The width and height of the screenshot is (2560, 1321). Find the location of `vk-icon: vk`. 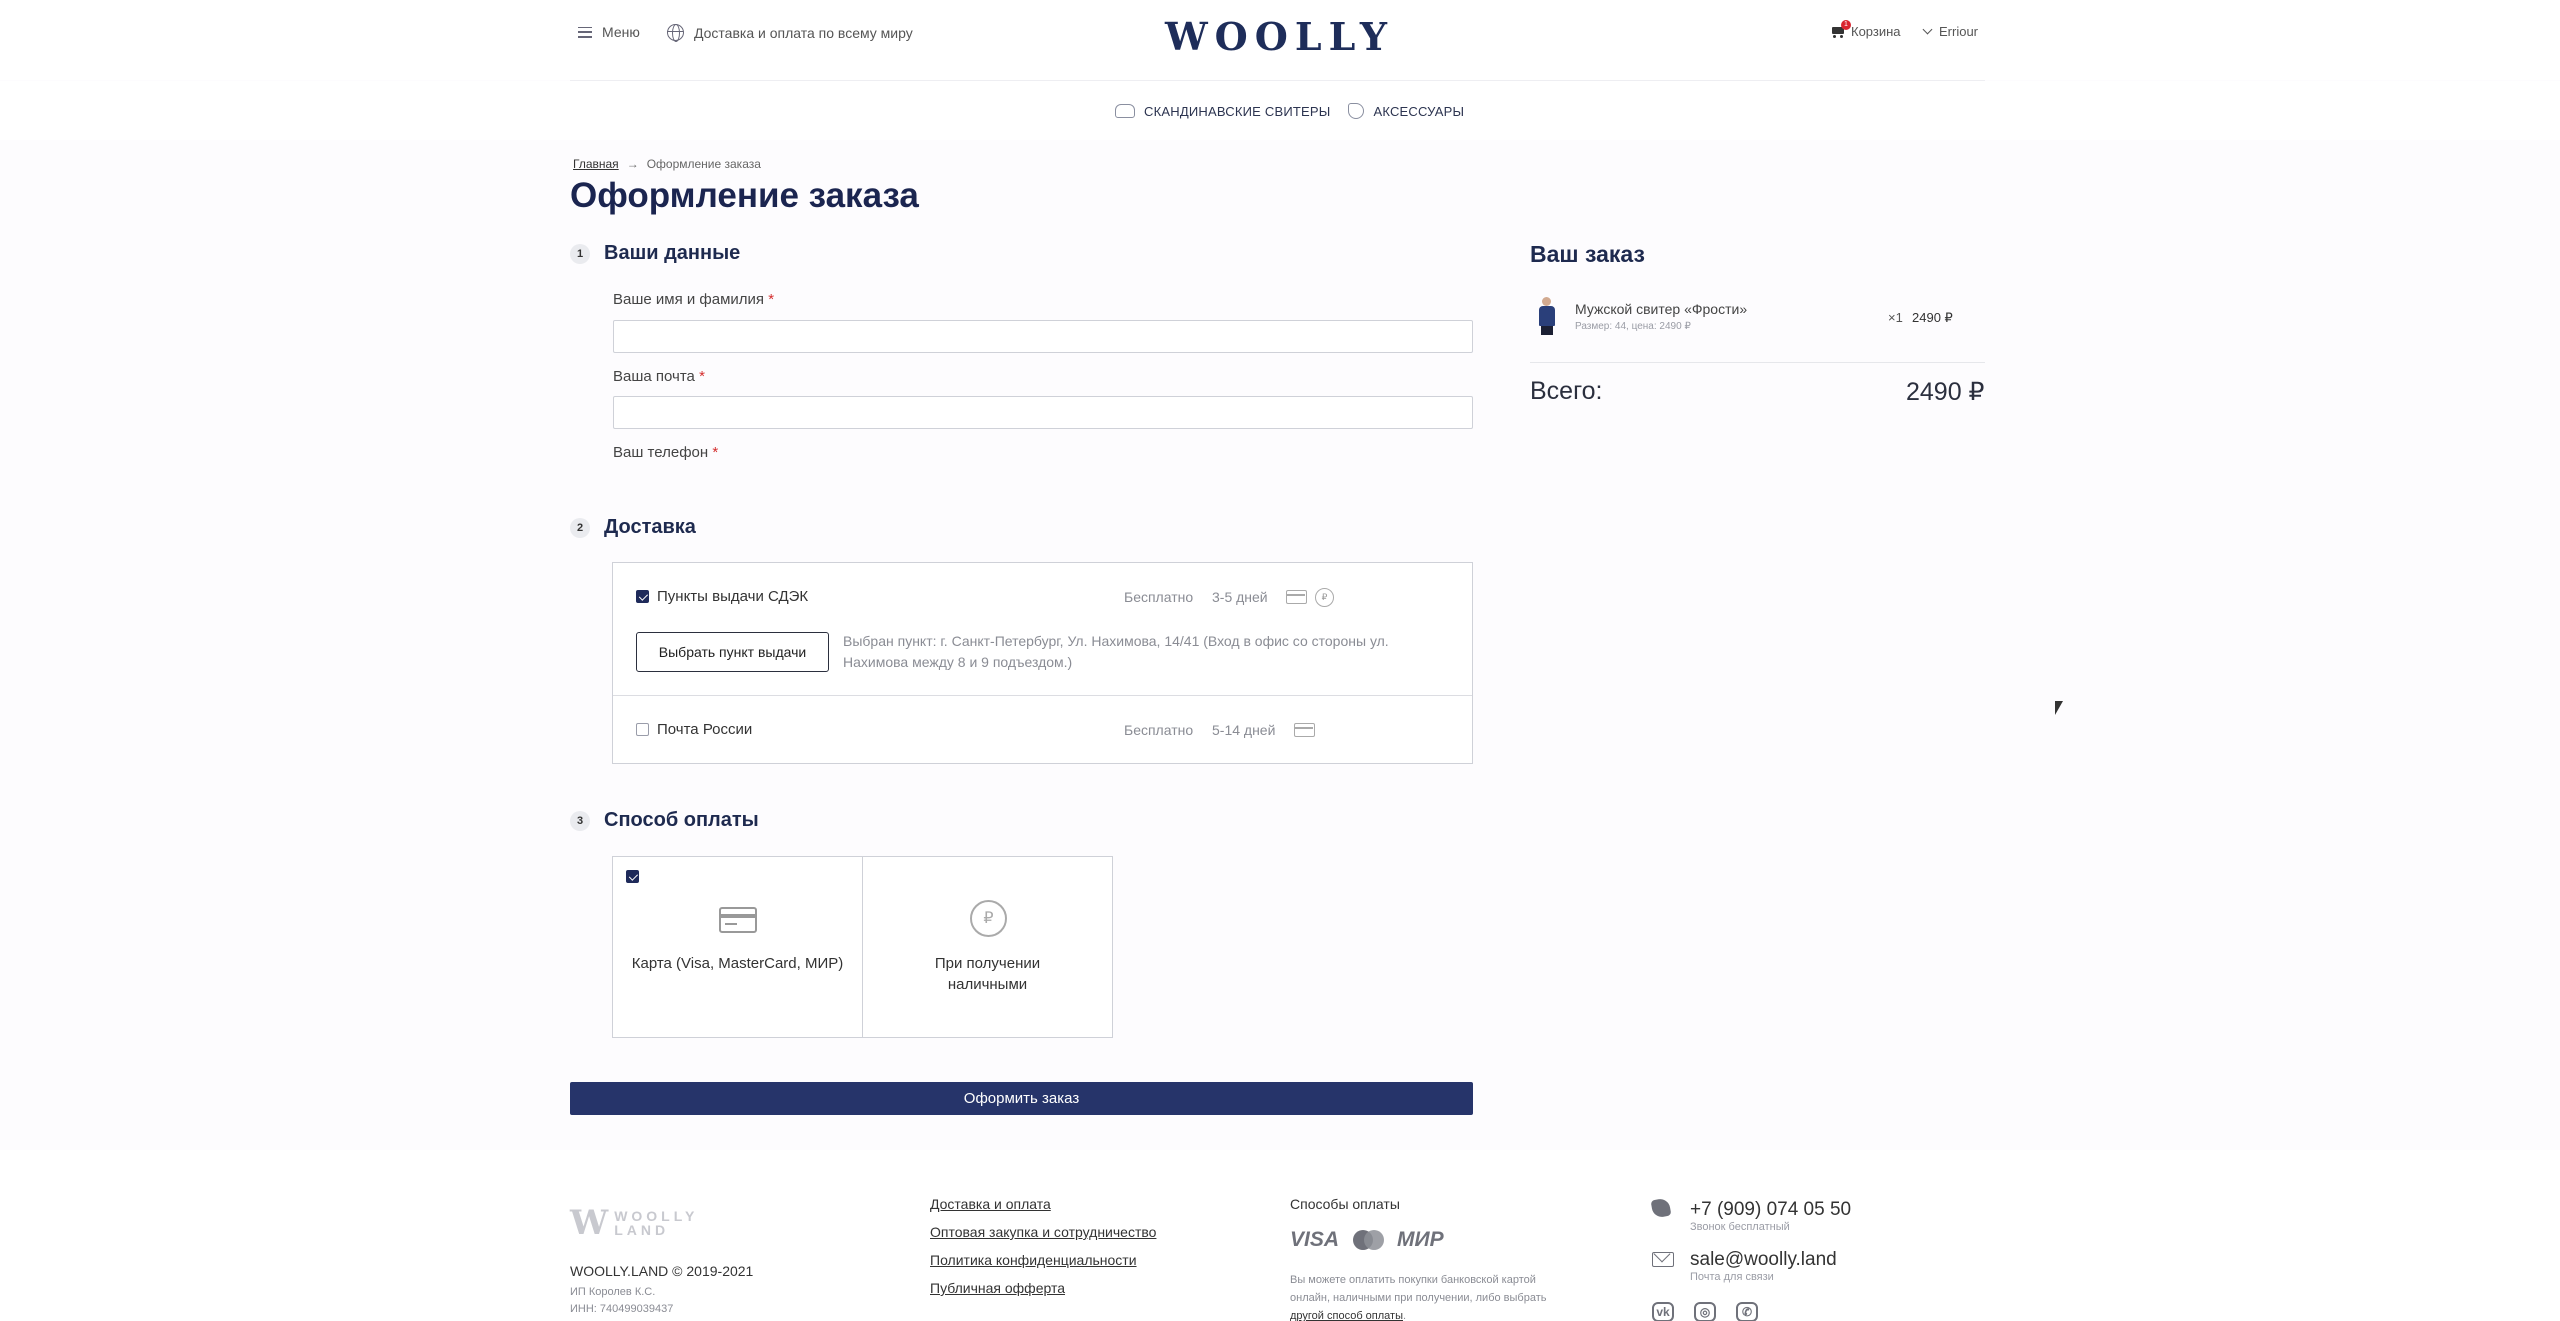

vk-icon: vk is located at coordinates (1663, 1311).